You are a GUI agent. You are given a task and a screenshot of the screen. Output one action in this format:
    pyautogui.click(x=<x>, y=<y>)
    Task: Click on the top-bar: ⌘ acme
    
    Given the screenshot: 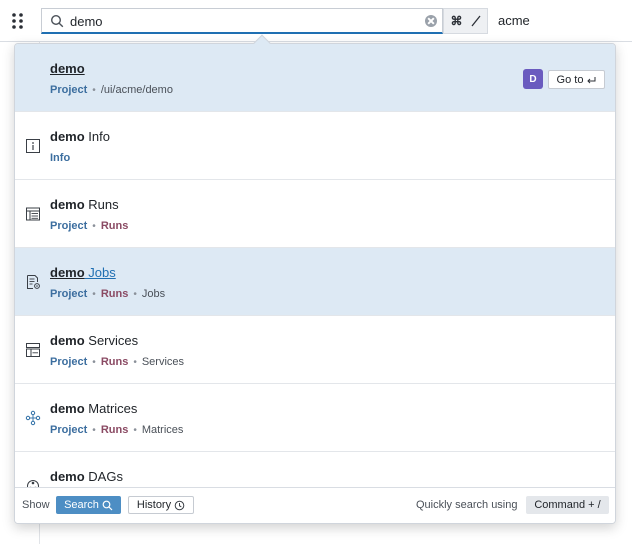 What is the action you would take?
    pyautogui.click(x=316, y=21)
    